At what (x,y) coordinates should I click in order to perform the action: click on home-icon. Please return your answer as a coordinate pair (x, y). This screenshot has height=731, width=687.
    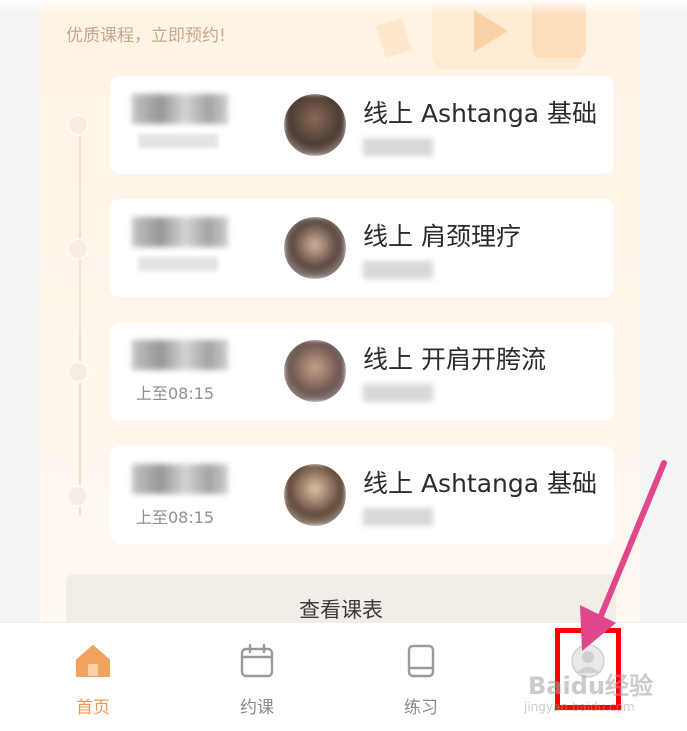
    Looking at the image, I should click on (93, 661).